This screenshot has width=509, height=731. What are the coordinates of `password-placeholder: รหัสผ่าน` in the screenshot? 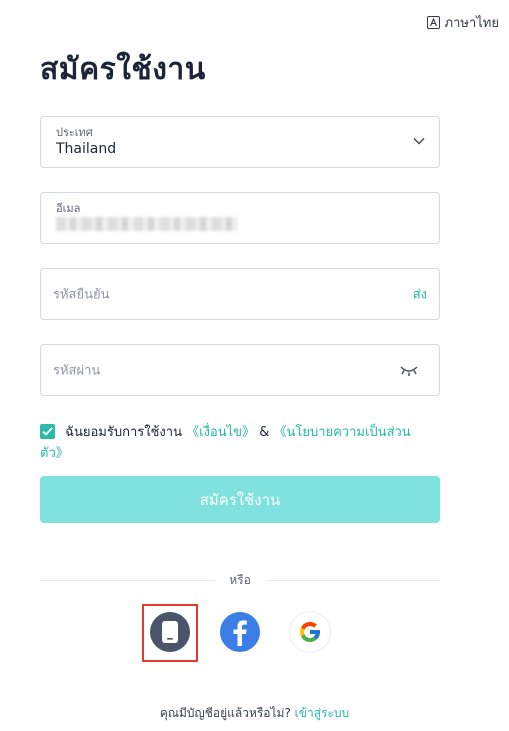 It's located at (77, 371).